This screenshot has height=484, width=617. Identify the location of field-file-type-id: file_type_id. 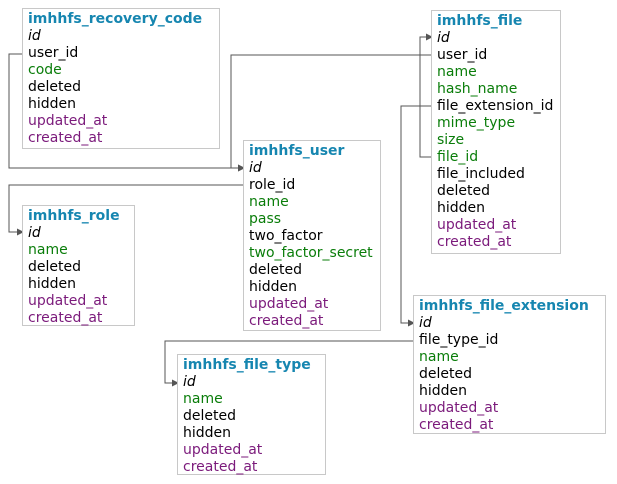
(509, 340).